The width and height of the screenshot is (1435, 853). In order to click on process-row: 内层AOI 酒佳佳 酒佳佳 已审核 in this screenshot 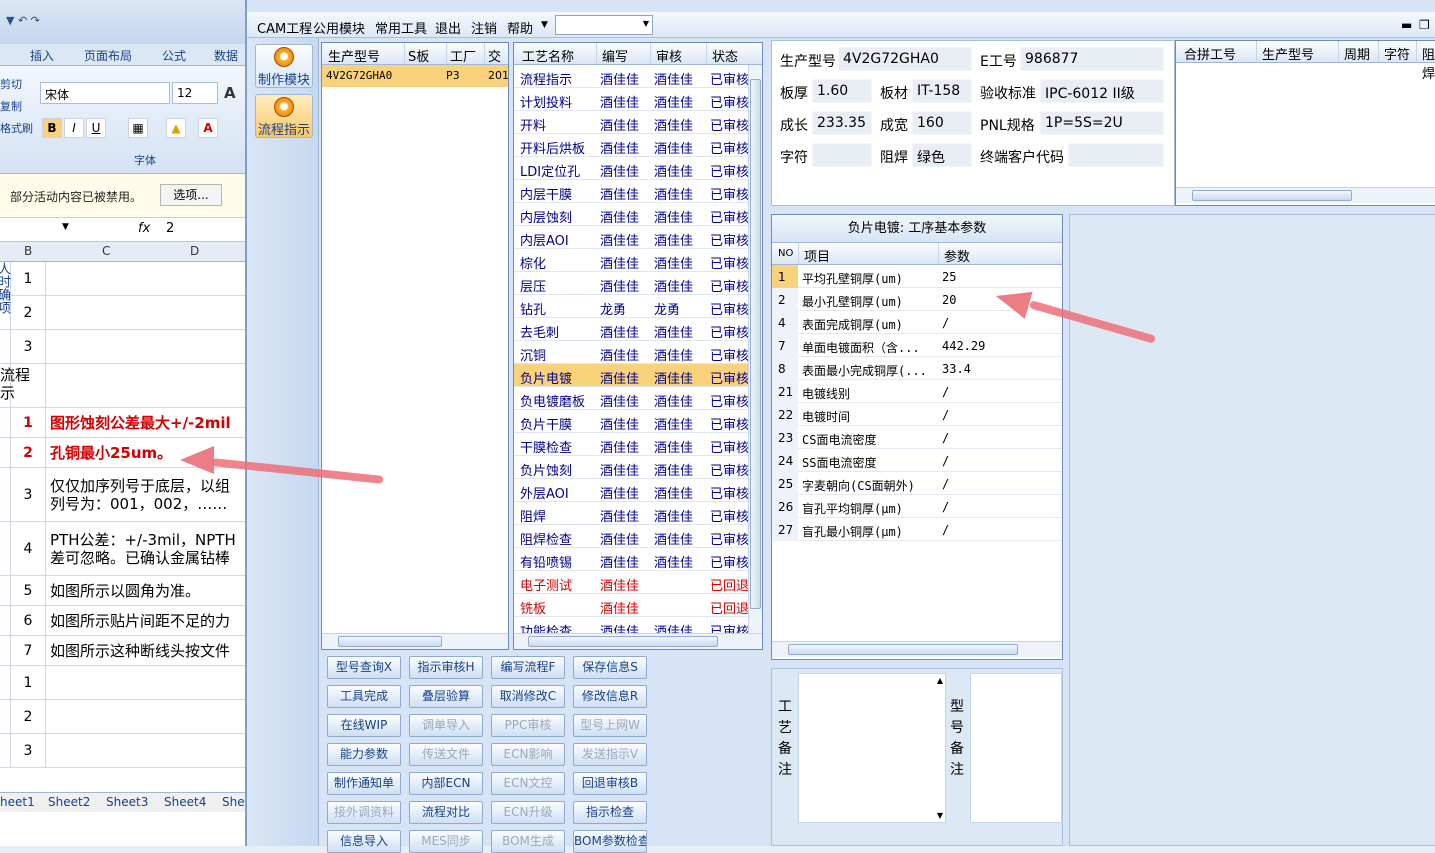, I will do `click(631, 237)`.